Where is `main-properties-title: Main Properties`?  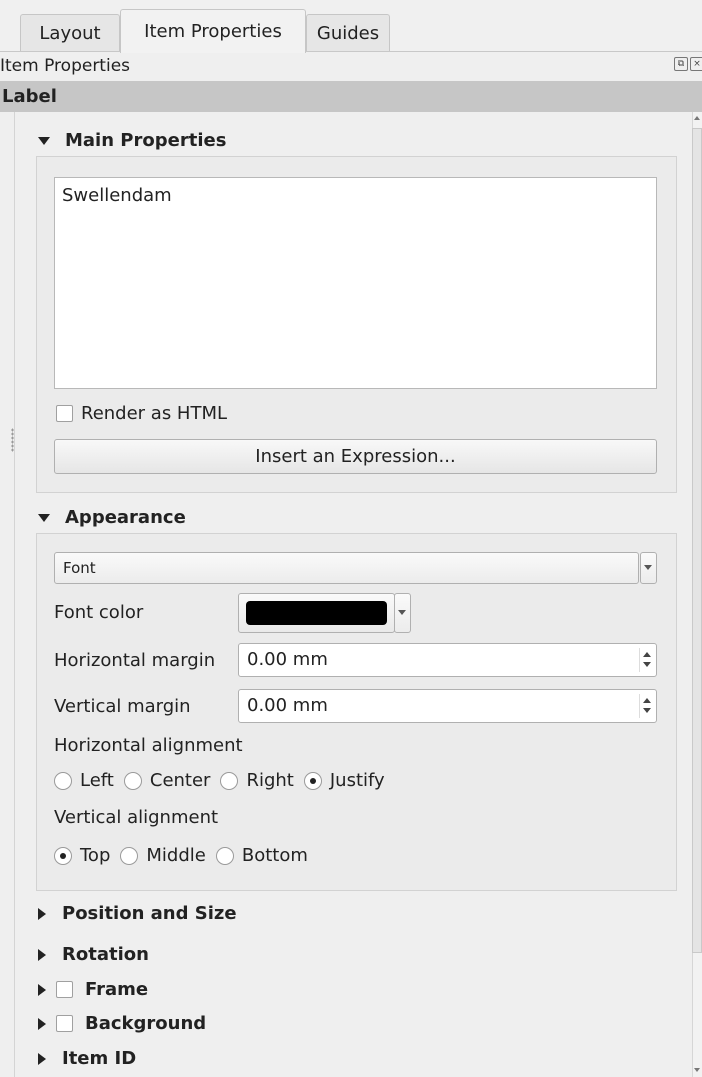 main-properties-title: Main Properties is located at coordinates (146, 140).